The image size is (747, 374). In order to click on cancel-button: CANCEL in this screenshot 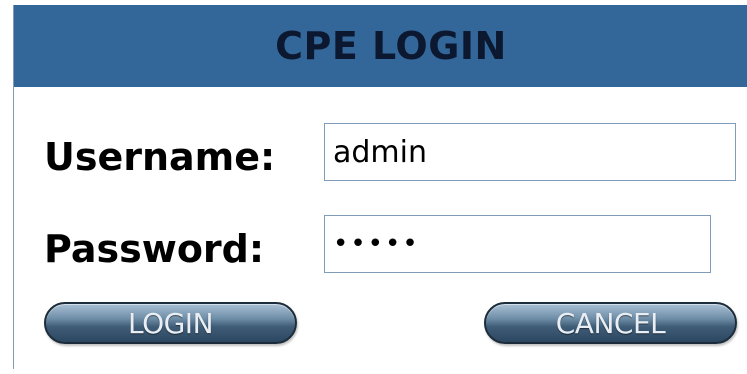, I will do `click(610, 323)`.